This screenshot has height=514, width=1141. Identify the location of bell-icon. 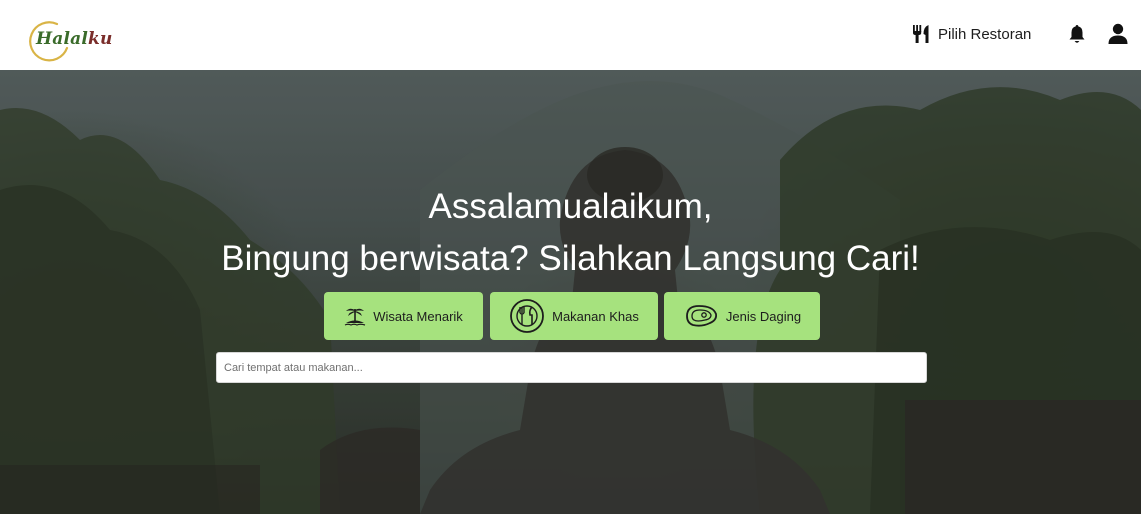
(1077, 34).